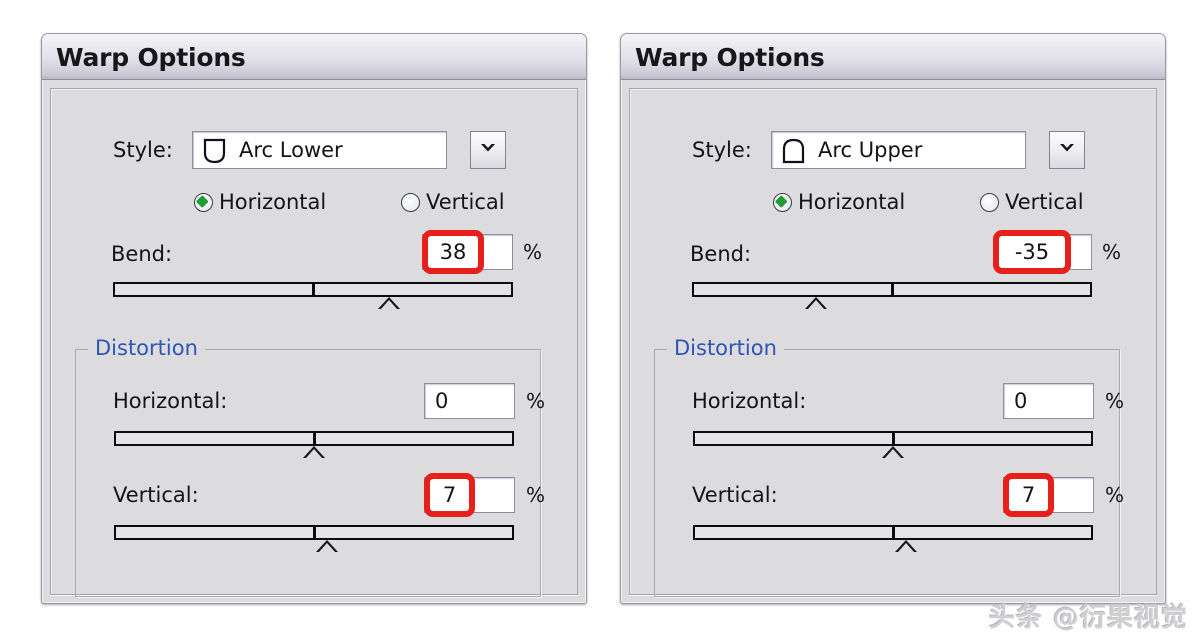 Image resolution: width=1200 pixels, height=640 pixels. I want to click on bend-value: -35, so click(1032, 251).